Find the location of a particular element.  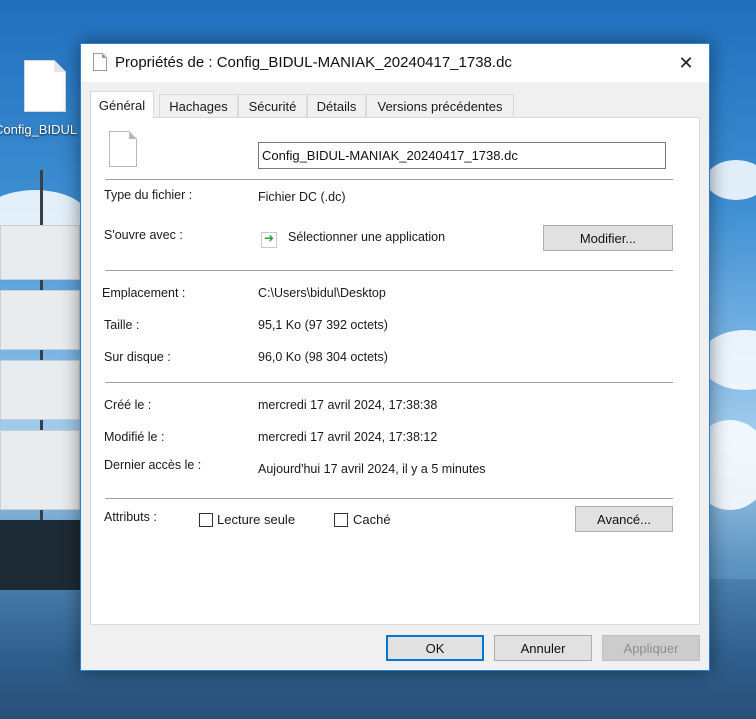

attributes-label: Attributs : is located at coordinates (130, 517).